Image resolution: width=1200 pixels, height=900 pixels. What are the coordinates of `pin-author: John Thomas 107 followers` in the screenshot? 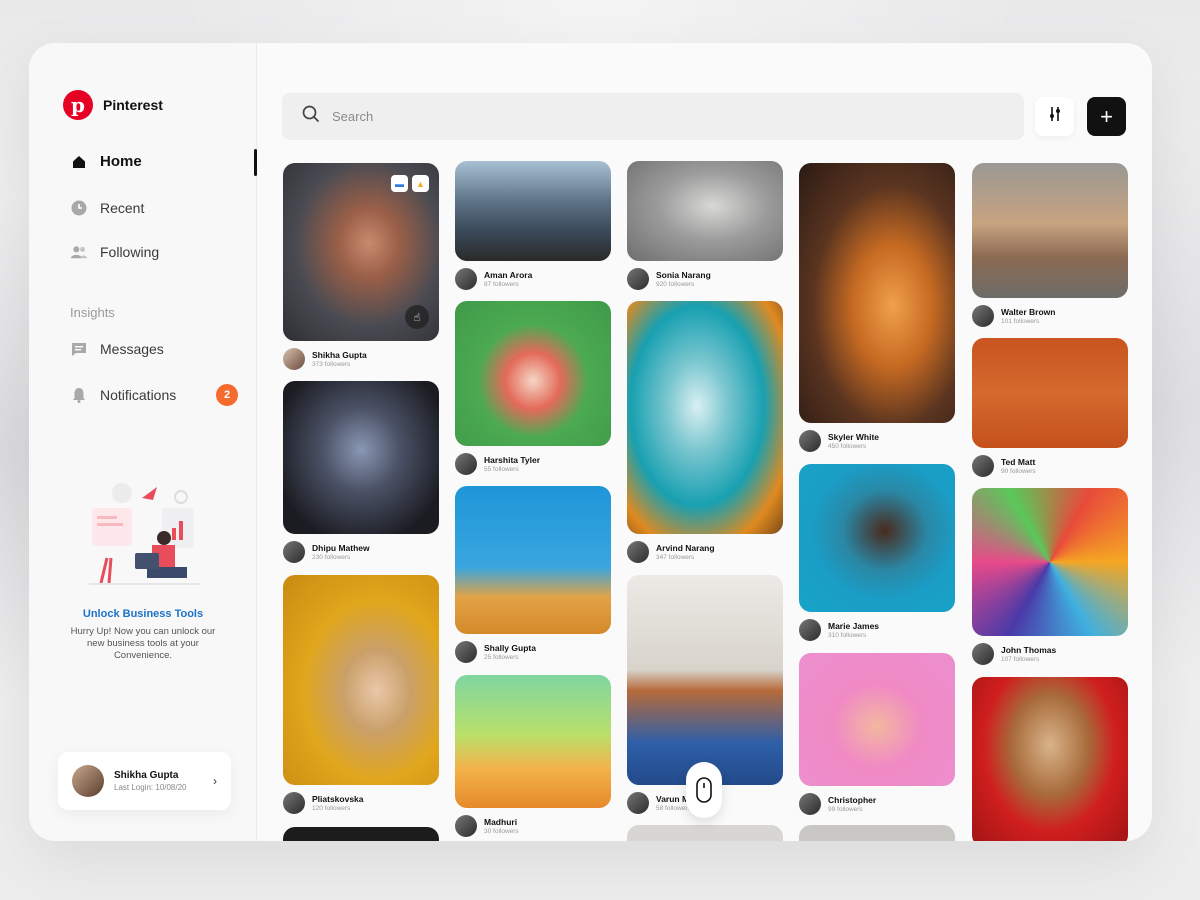 It's located at (1050, 654).